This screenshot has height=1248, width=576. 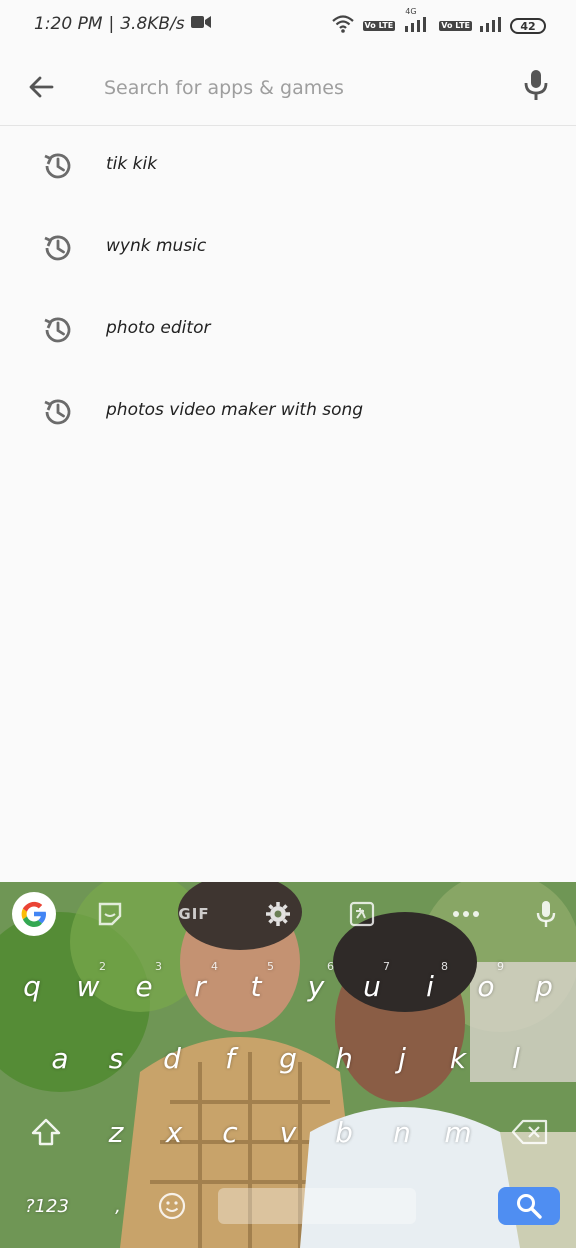 I want to click on more-options-button, so click(x=466, y=914).